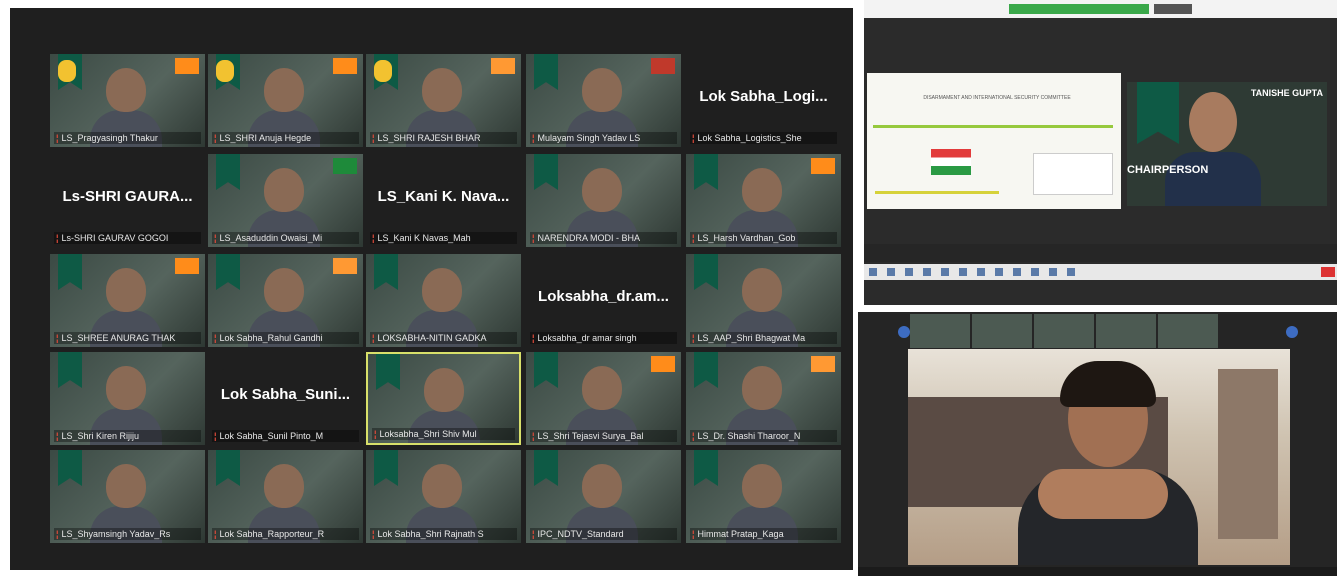 This screenshot has width=1337, height=576. Describe the element at coordinates (285, 300) in the screenshot. I see `participant-tile: ¦ Lok Sabha_Rahul Gandhi` at that location.